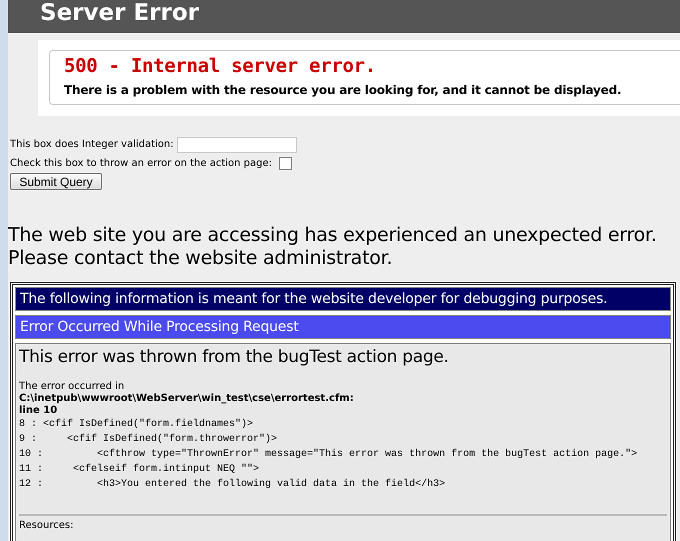  What do you see at coordinates (136, 425) in the screenshot?
I see `code-line: 8 : <cfif IsDefined("form.fieldnames")>` at bounding box center [136, 425].